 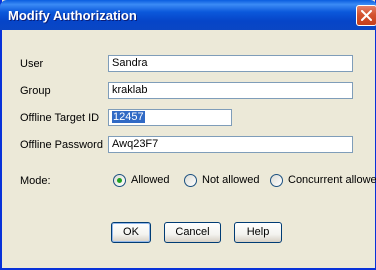 I want to click on window-title: Modify Authorization, so click(x=72, y=15).